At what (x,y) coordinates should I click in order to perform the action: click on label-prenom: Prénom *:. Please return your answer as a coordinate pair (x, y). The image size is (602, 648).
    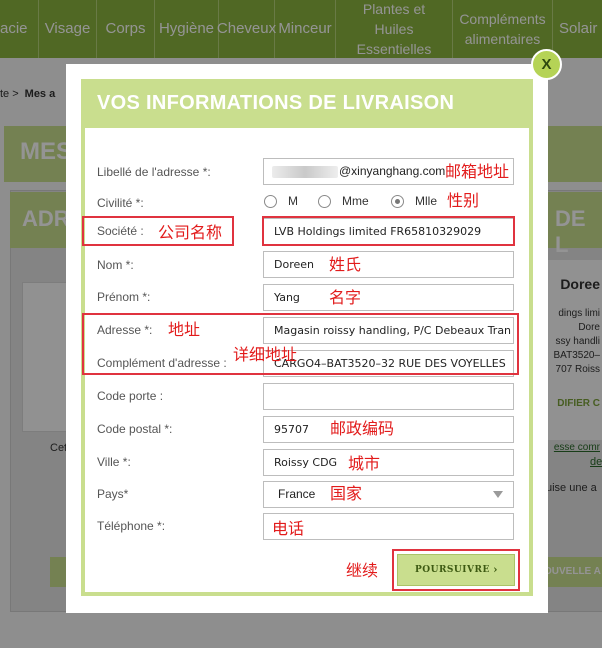
    Looking at the image, I should click on (124, 297).